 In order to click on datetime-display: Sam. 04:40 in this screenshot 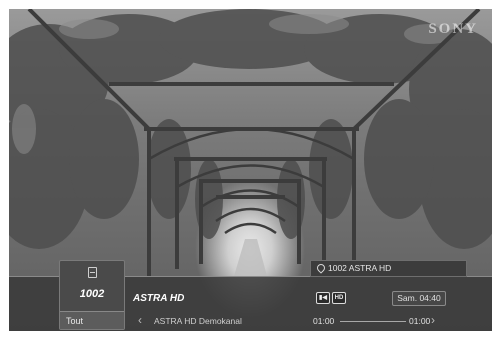, I will do `click(419, 298)`.